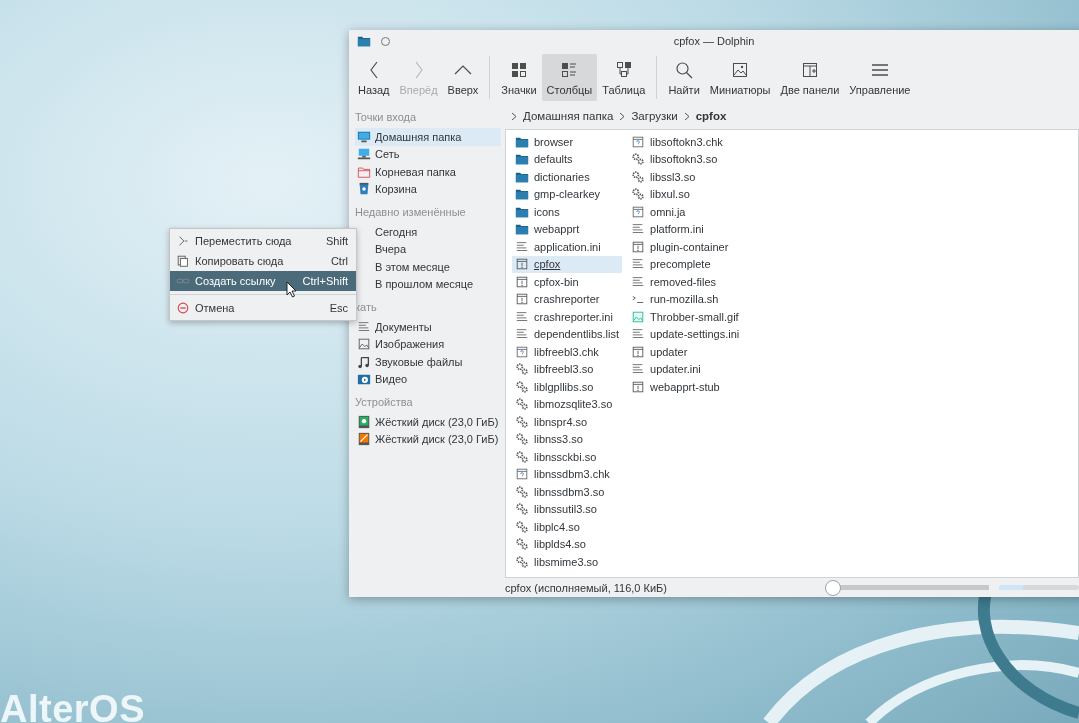 This screenshot has height=723, width=1079. What do you see at coordinates (522, 194) in the screenshot?
I see `folder-icon` at bounding box center [522, 194].